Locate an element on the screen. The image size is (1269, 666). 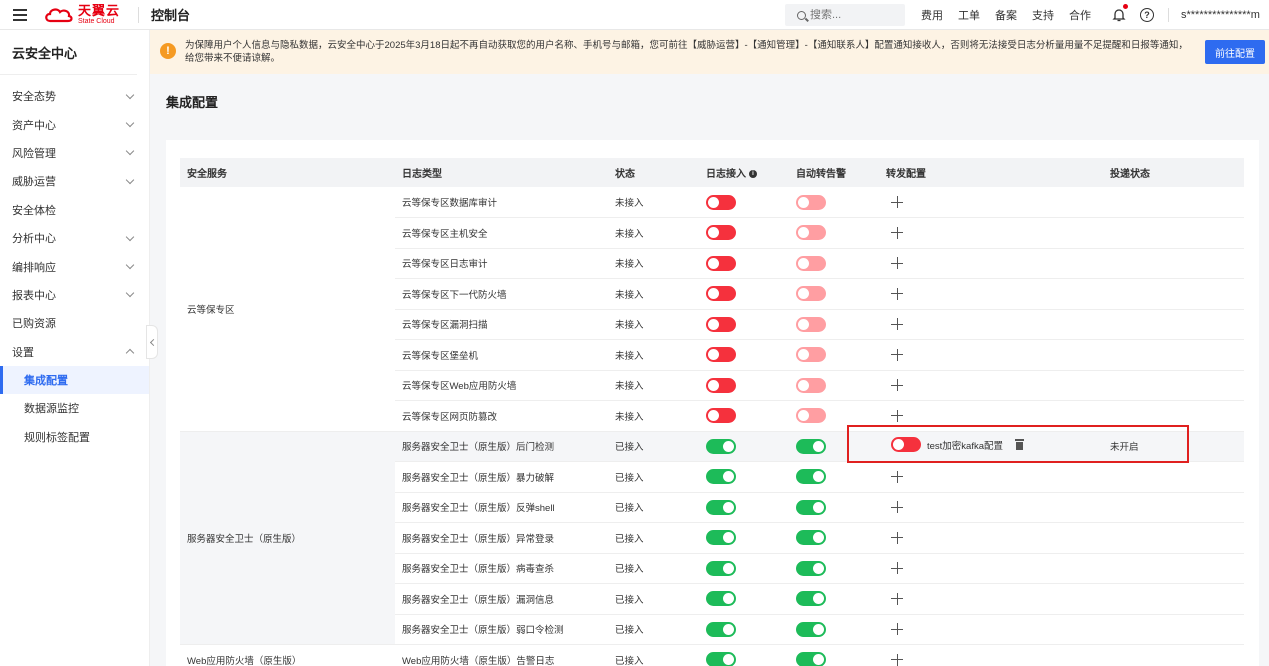
search-input is located at coordinates (850, 15).